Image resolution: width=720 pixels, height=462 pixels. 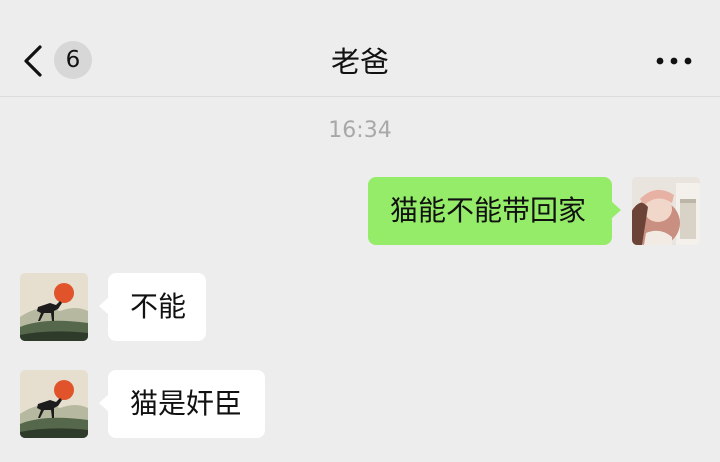 What do you see at coordinates (186, 403) in the screenshot?
I see `message-text: 猫是奸臣` at bounding box center [186, 403].